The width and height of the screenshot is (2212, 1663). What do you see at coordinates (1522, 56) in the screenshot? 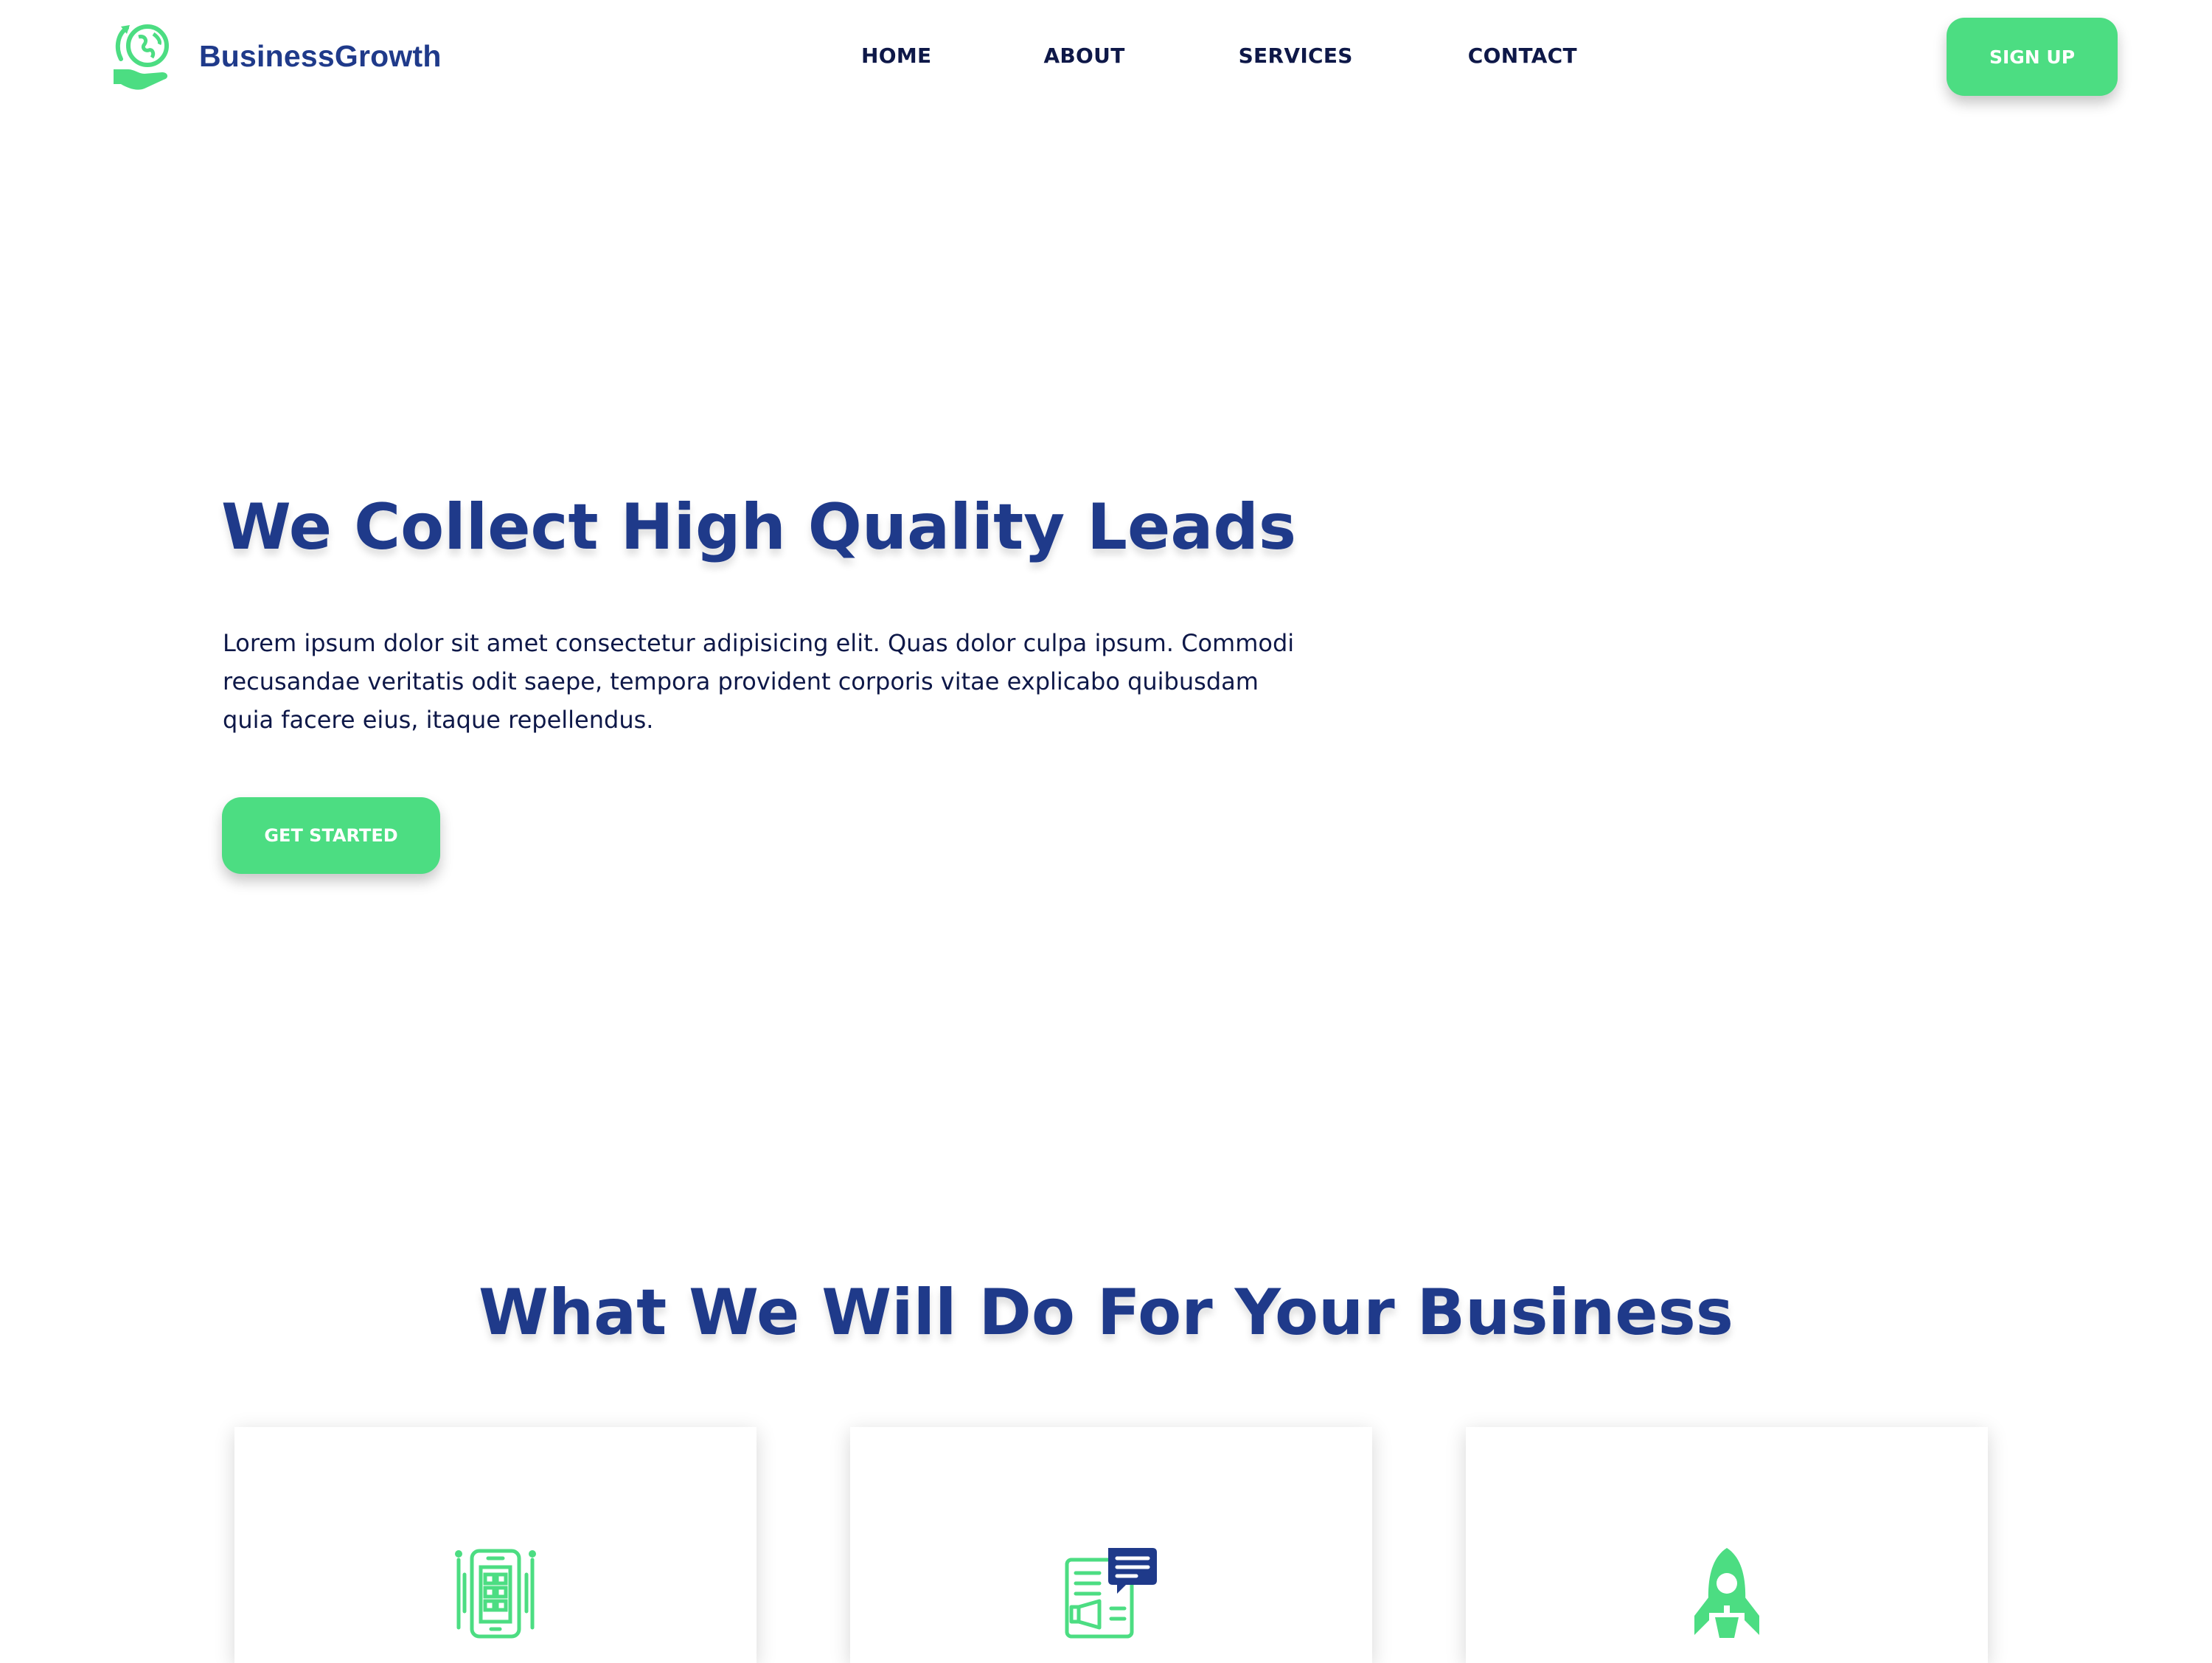
I see `nav-item-contact: CONTACT` at bounding box center [1522, 56].